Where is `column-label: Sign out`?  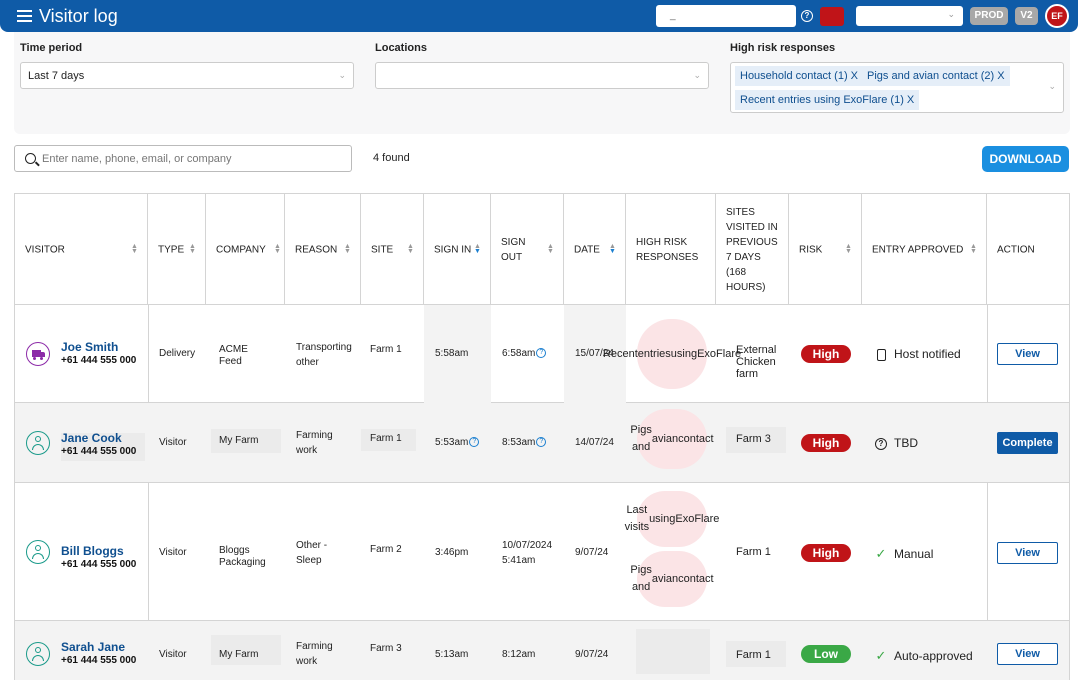 column-label: Sign out is located at coordinates (513, 249).